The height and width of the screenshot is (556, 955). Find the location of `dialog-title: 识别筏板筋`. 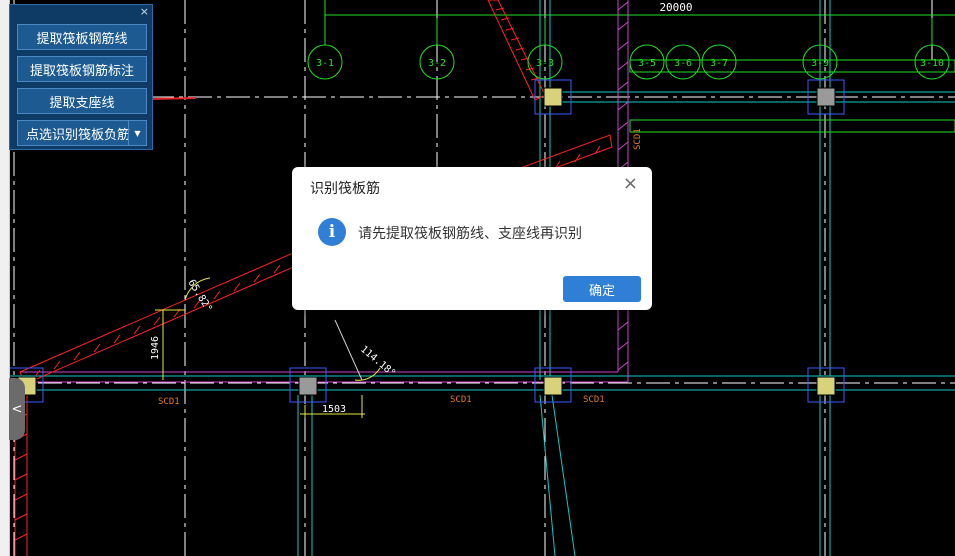

dialog-title: 识别筏板筋 is located at coordinates (345, 189).